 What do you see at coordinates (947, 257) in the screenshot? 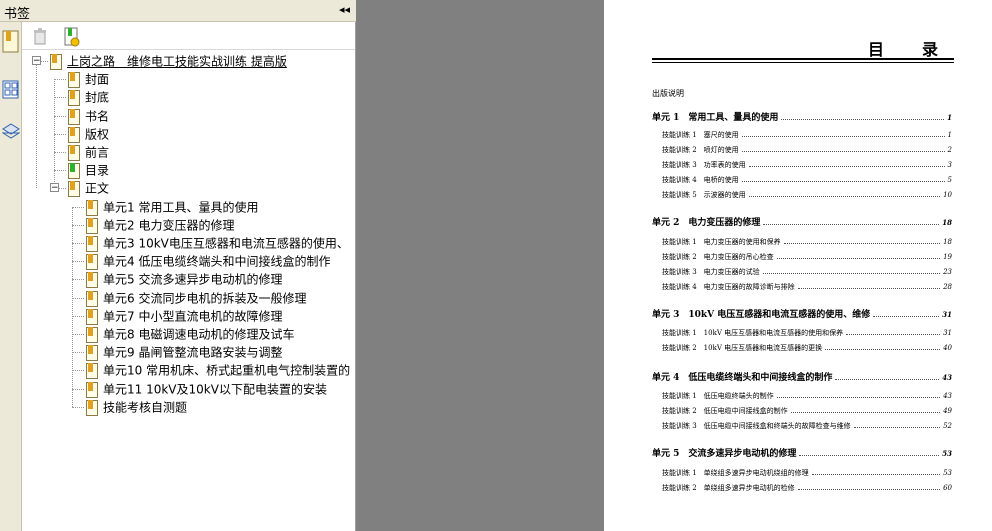
I see `toc-page-number: 19` at bounding box center [947, 257].